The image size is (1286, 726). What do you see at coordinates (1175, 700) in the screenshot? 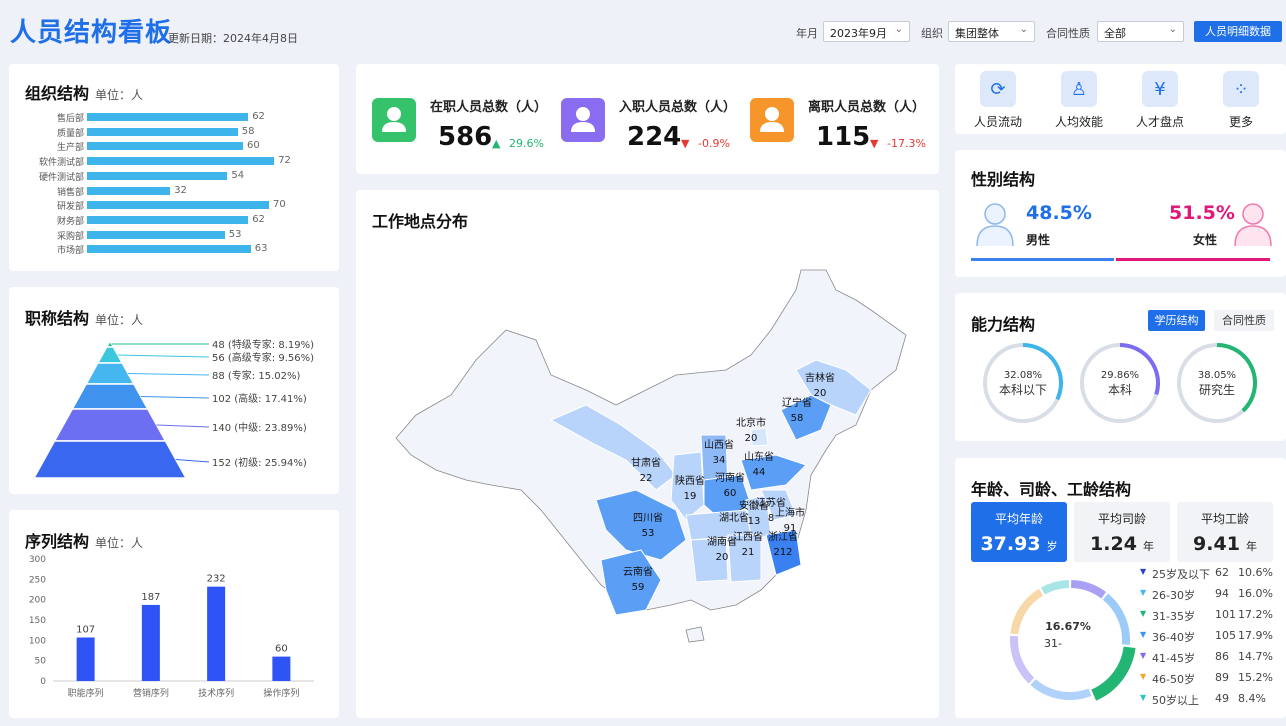
I see `age-legend-label: 50岁以上` at bounding box center [1175, 700].